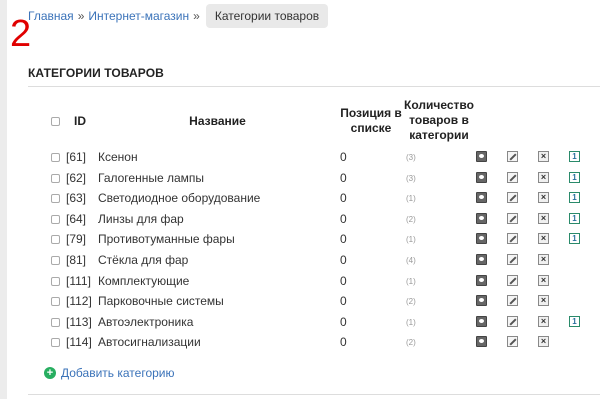  What do you see at coordinates (411, 260) in the screenshot?
I see `row-count: (4)` at bounding box center [411, 260].